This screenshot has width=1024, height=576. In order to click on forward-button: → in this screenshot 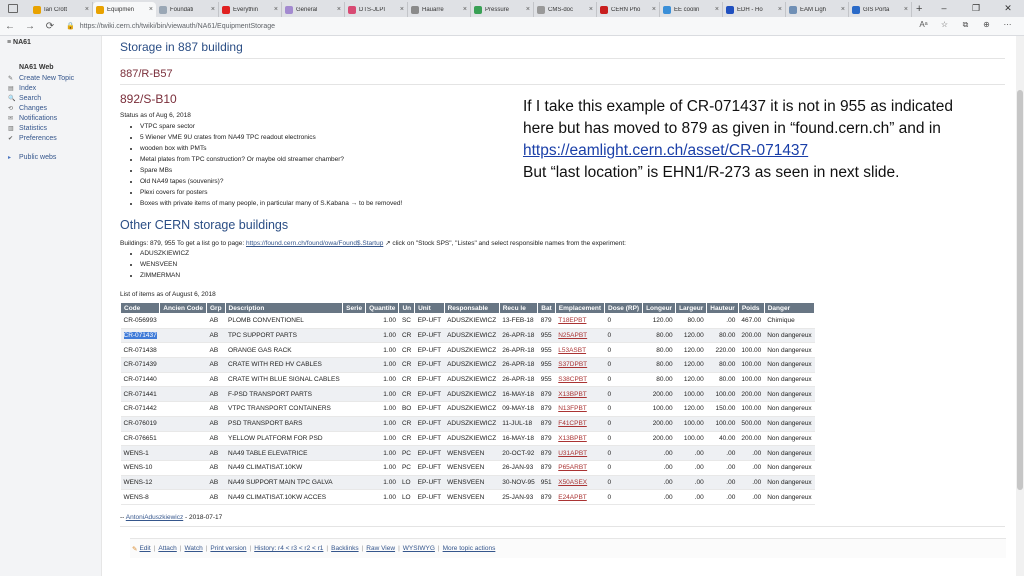, I will do `click(30, 26)`.